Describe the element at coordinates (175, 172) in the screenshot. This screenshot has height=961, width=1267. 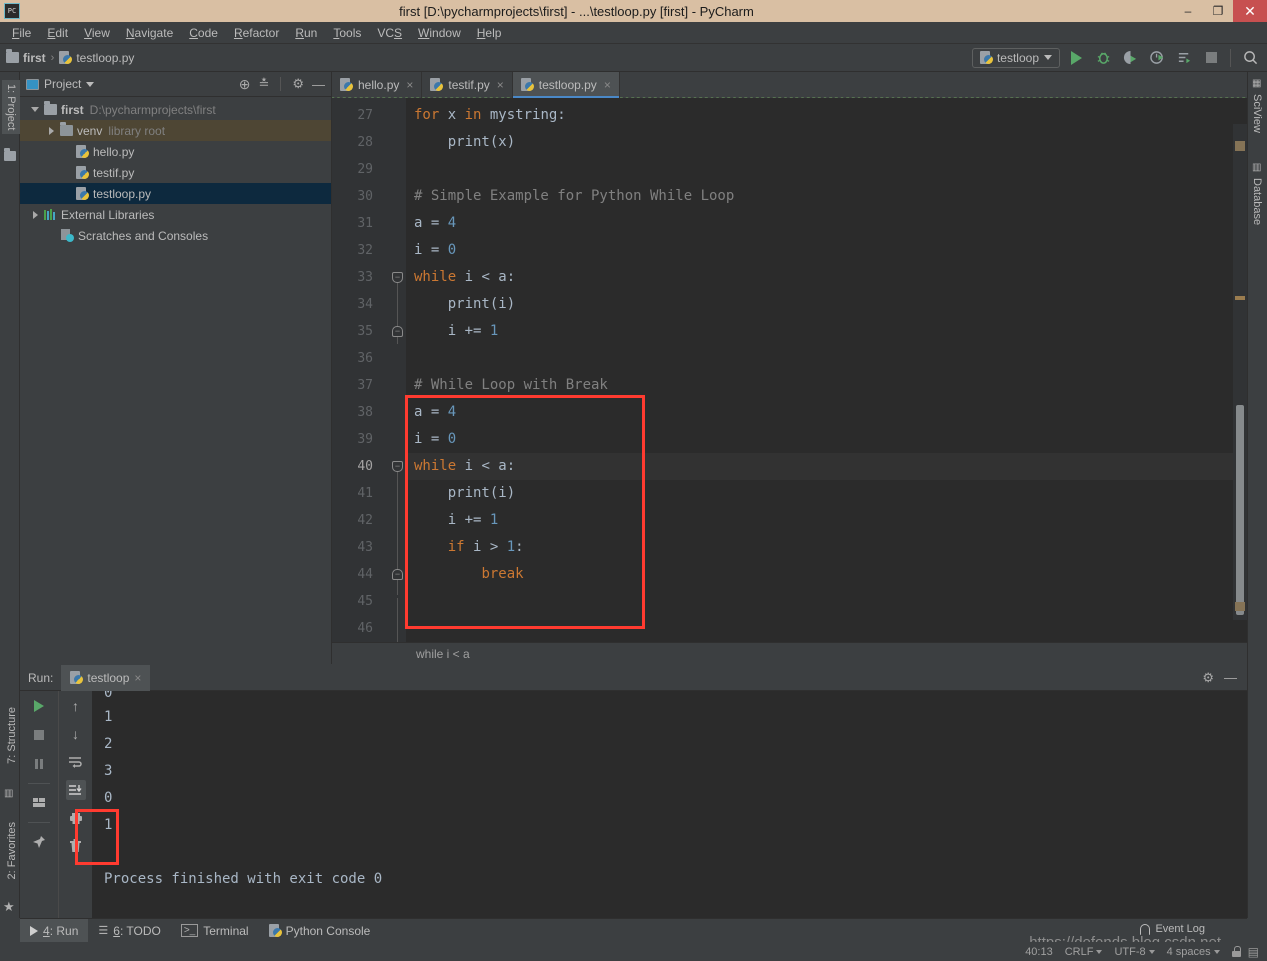
I see `tree-node-testif-py: testif.py` at that location.